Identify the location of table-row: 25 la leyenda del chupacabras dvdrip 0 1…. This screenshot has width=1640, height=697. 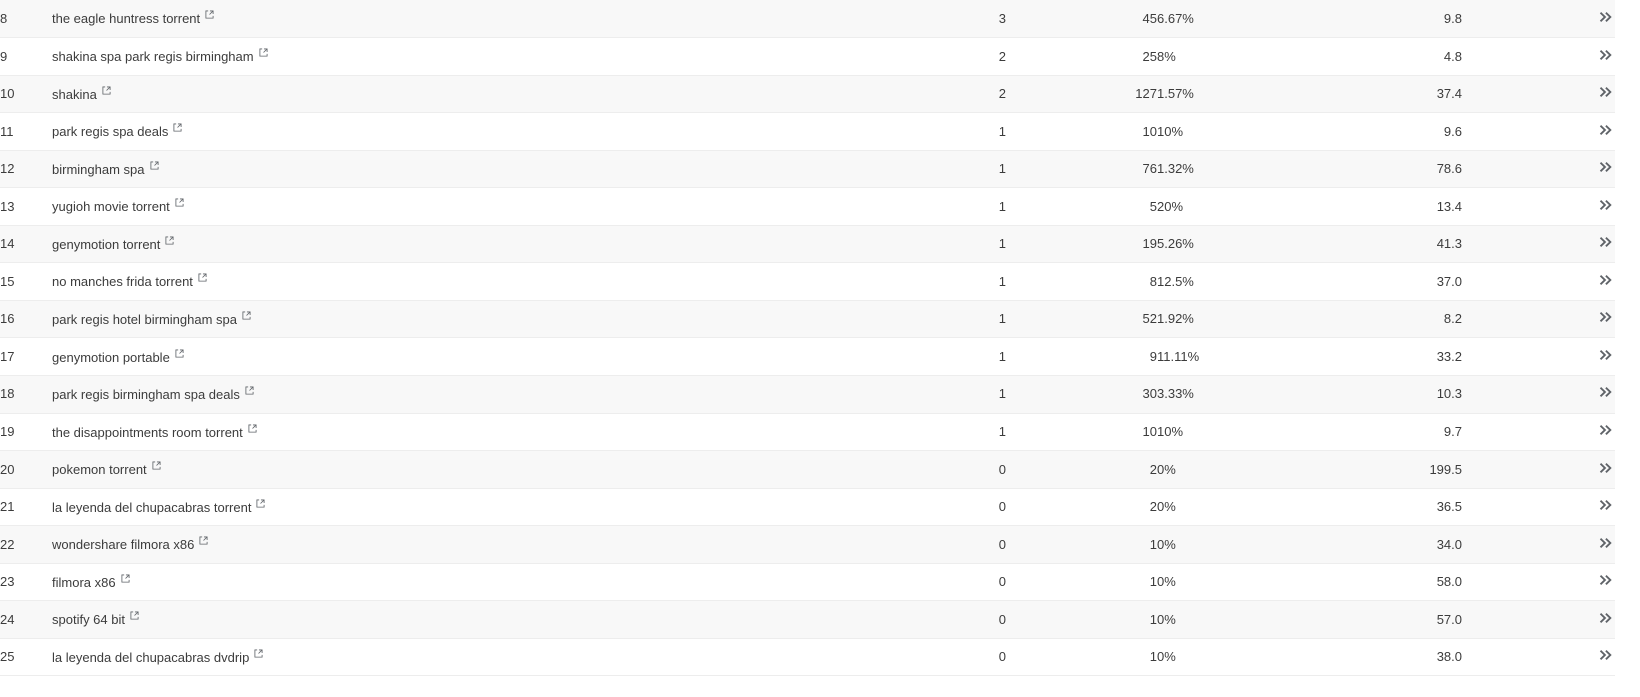
(820, 657).